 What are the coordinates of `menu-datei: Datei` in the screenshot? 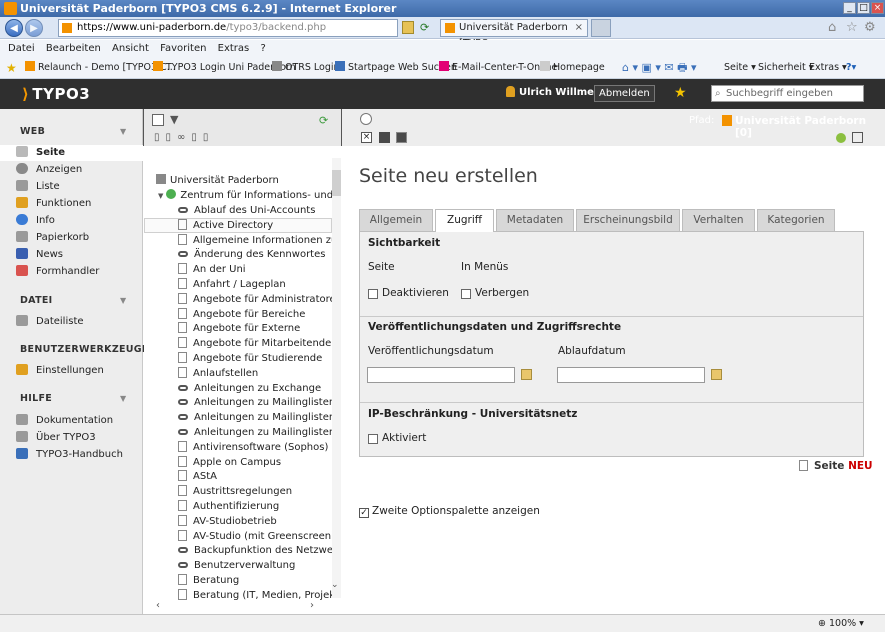 It's located at (21, 48).